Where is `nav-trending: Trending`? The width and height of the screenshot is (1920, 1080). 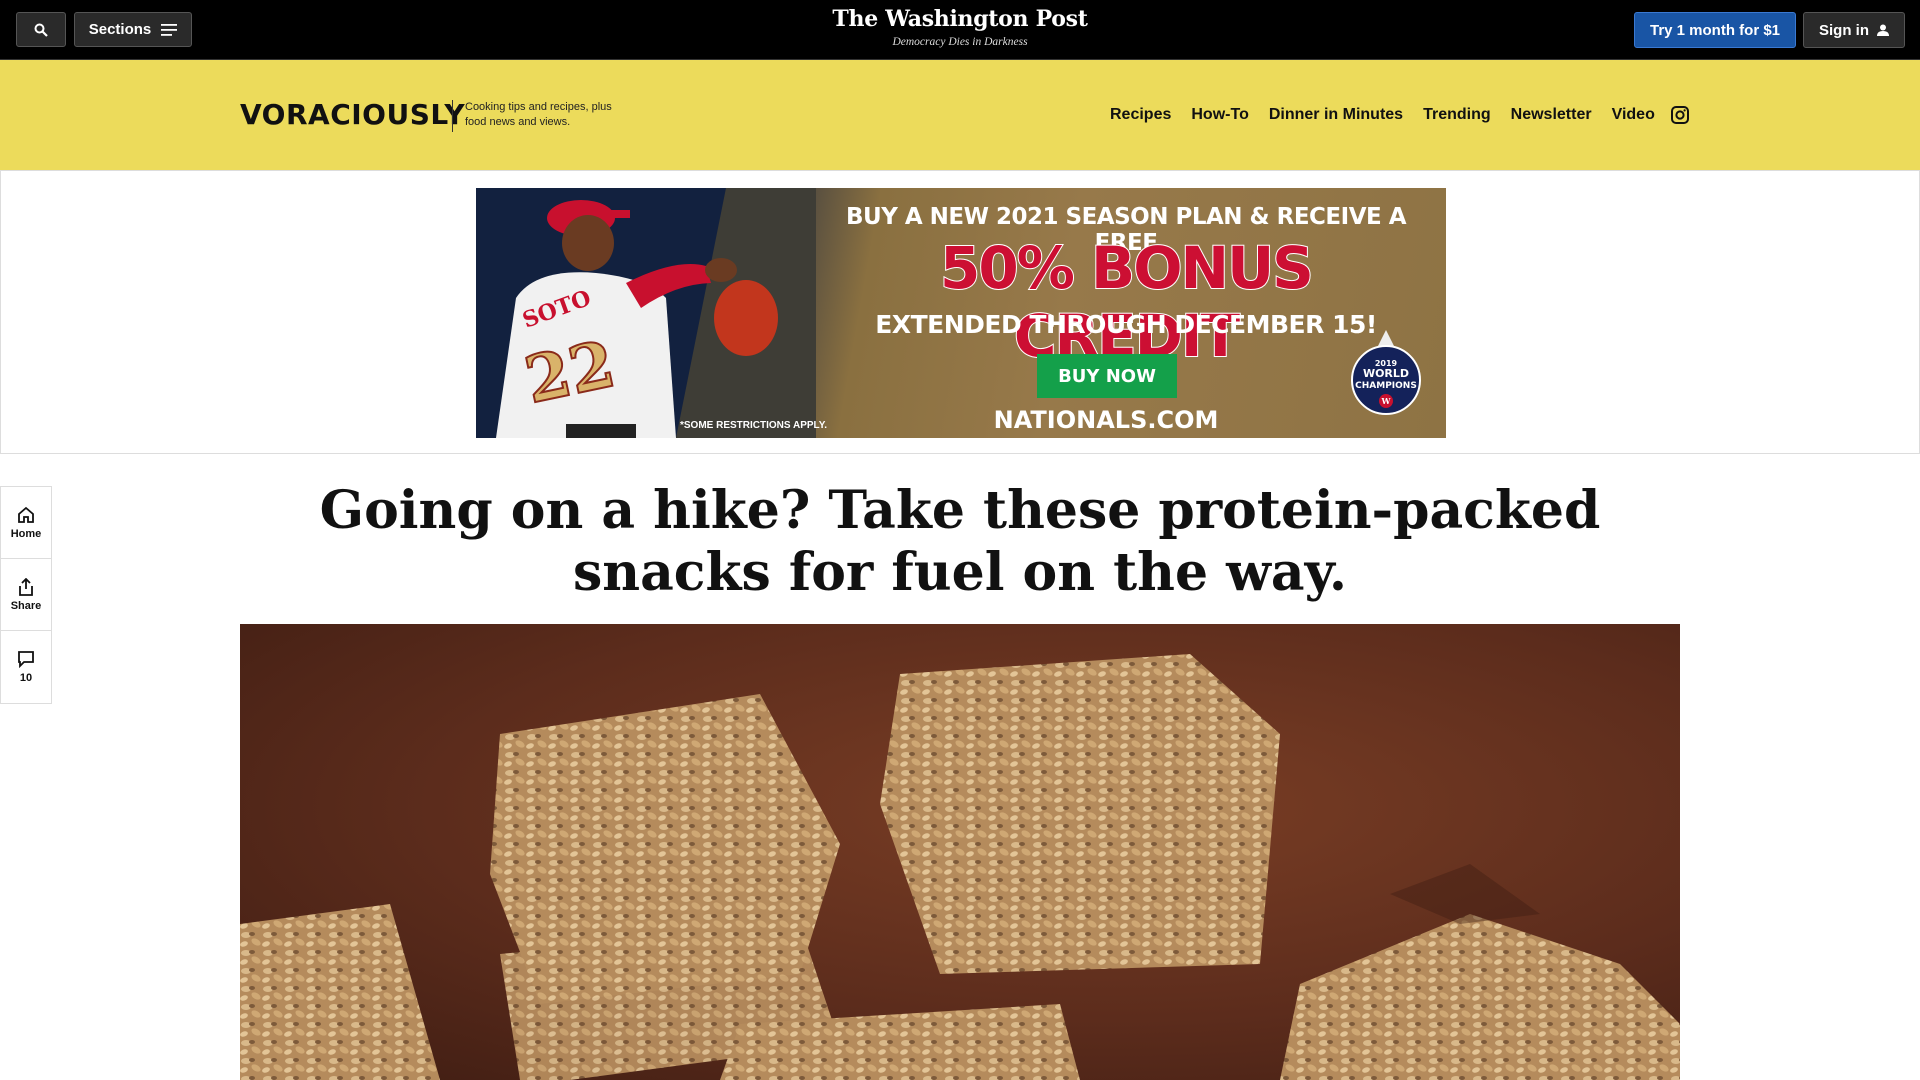
nav-trending: Trending is located at coordinates (1457, 115).